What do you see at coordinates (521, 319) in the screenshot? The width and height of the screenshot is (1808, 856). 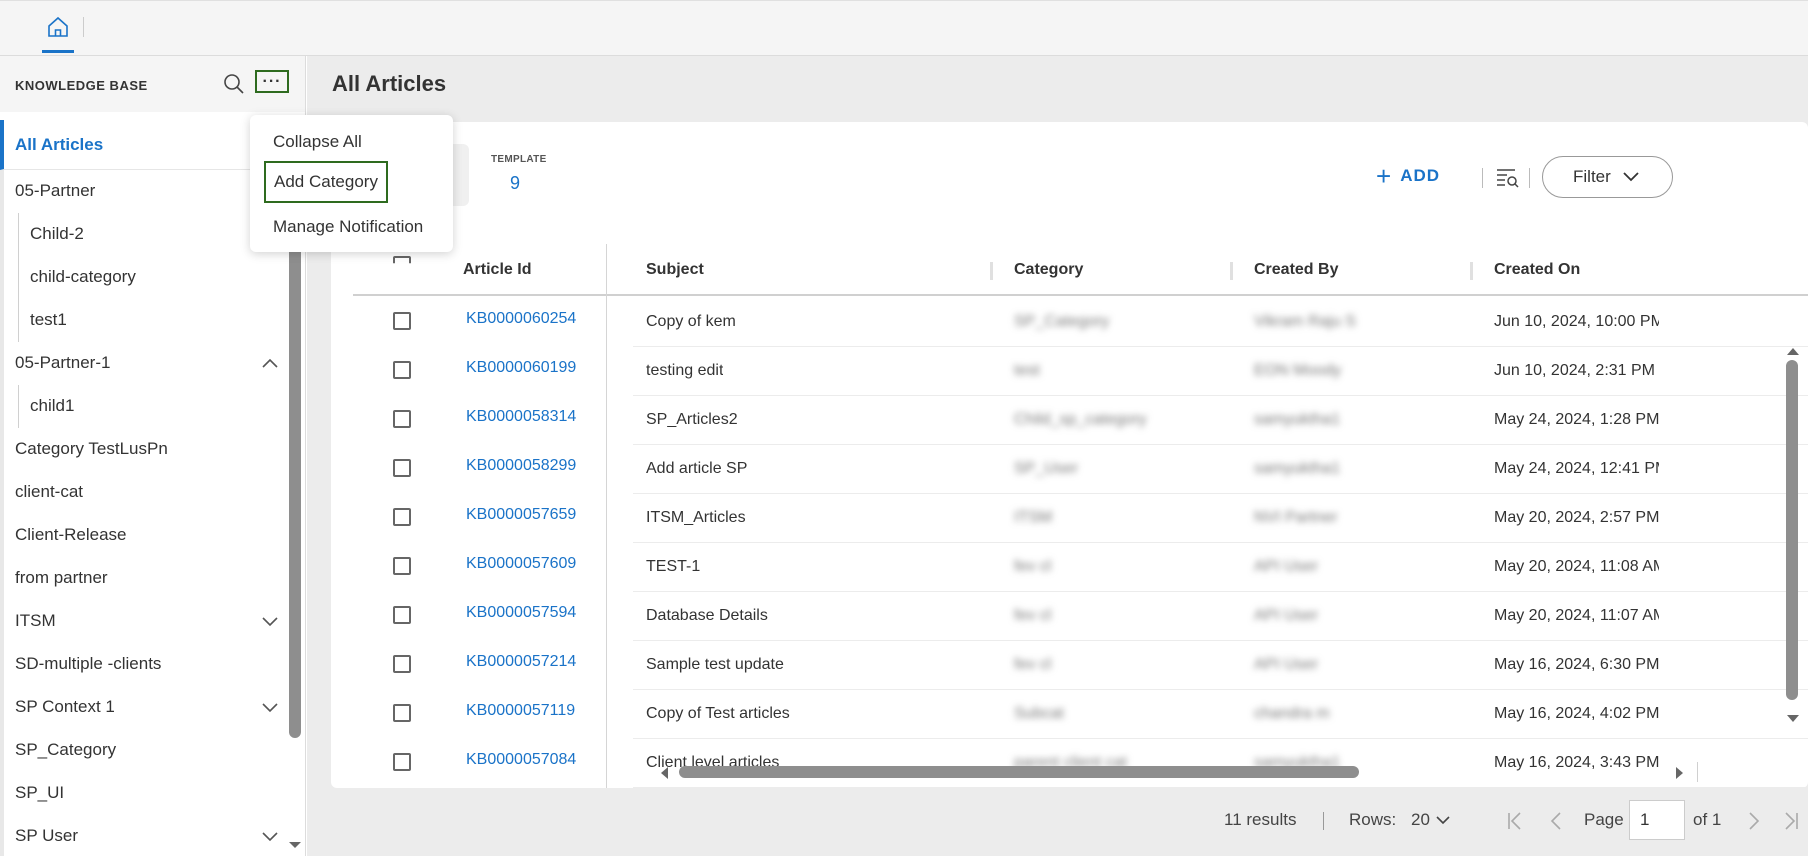 I see `article-id-link: KB0000060254` at bounding box center [521, 319].